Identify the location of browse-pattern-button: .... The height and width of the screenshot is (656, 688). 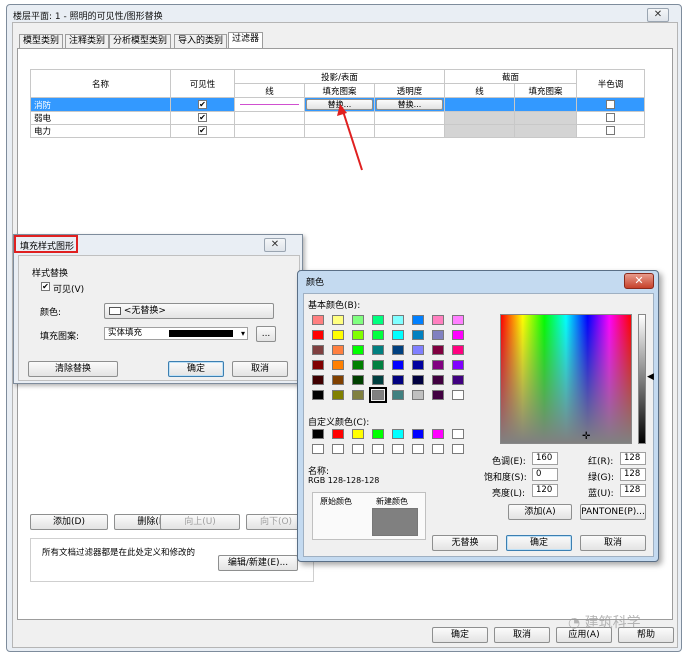
(266, 334).